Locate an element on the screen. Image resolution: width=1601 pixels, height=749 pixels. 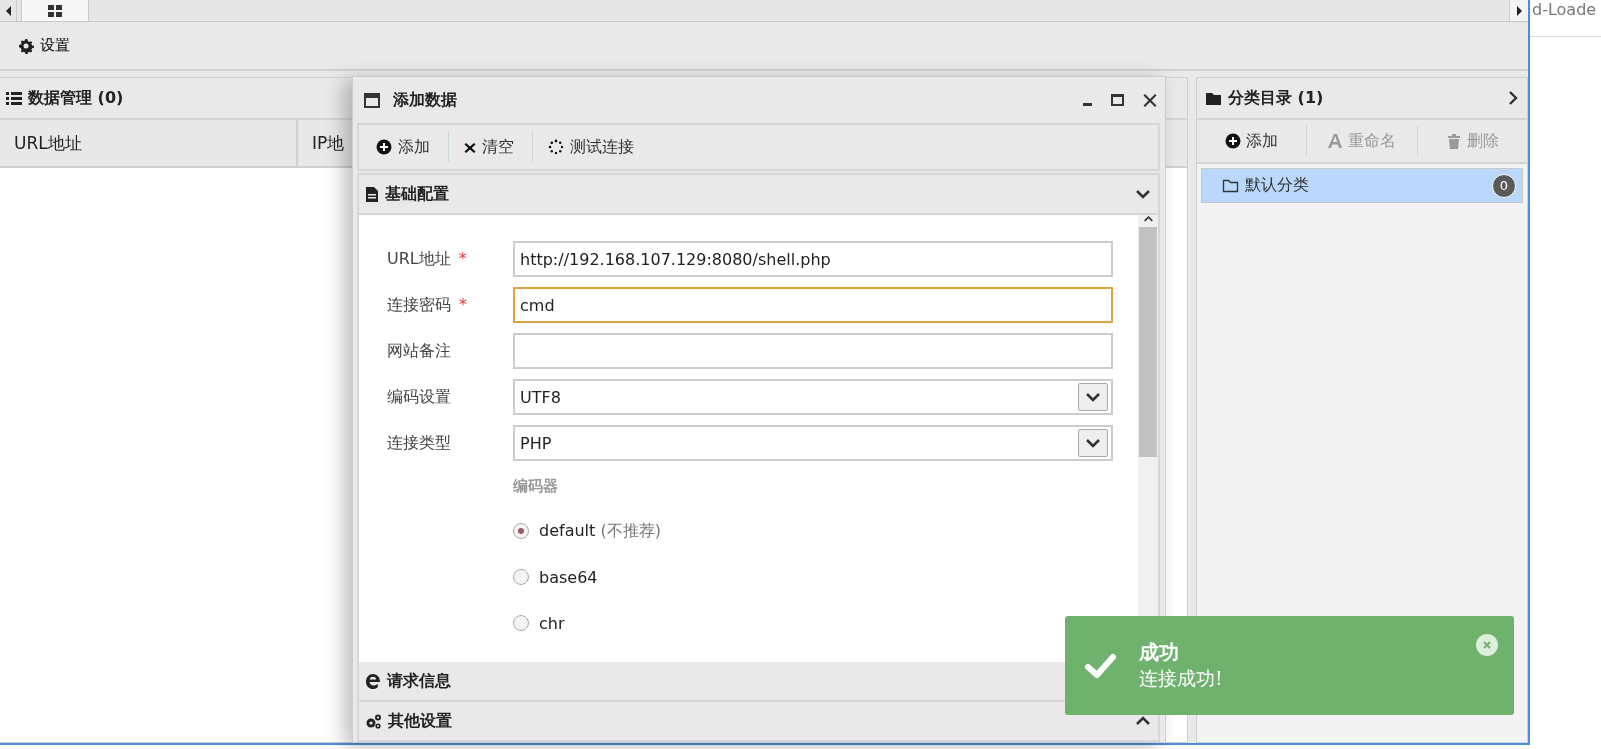
grid-icon is located at coordinates (55, 10).